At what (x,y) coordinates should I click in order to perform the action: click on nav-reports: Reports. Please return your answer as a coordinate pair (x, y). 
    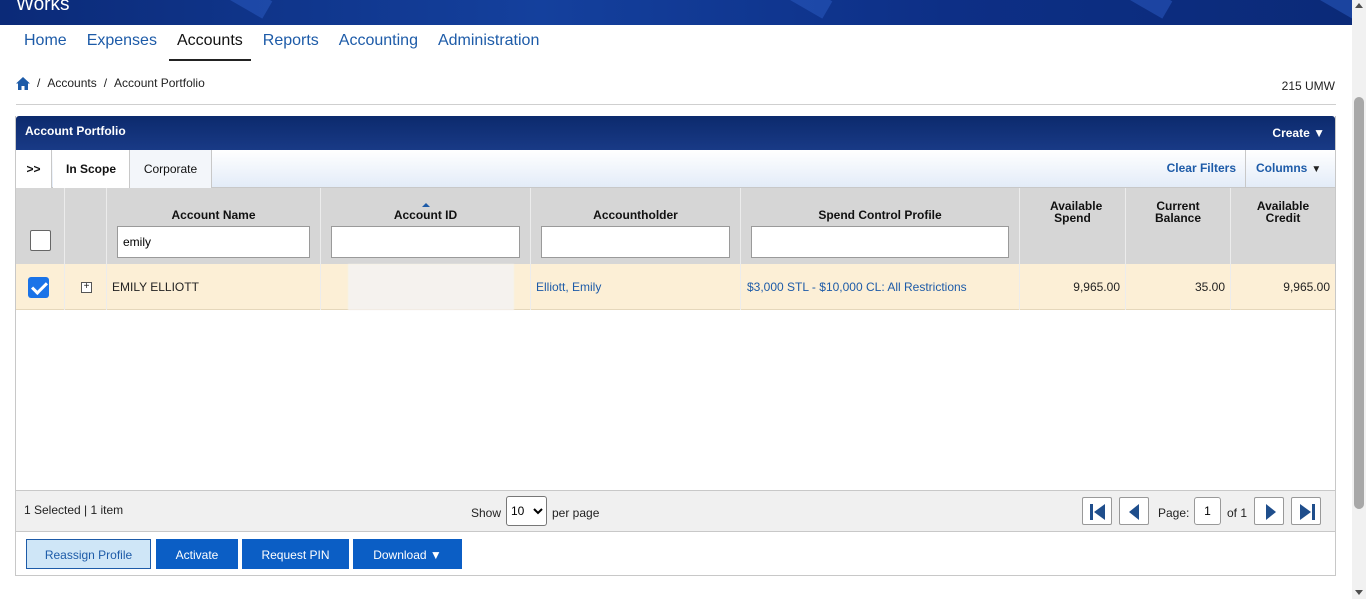
    Looking at the image, I should click on (291, 43).